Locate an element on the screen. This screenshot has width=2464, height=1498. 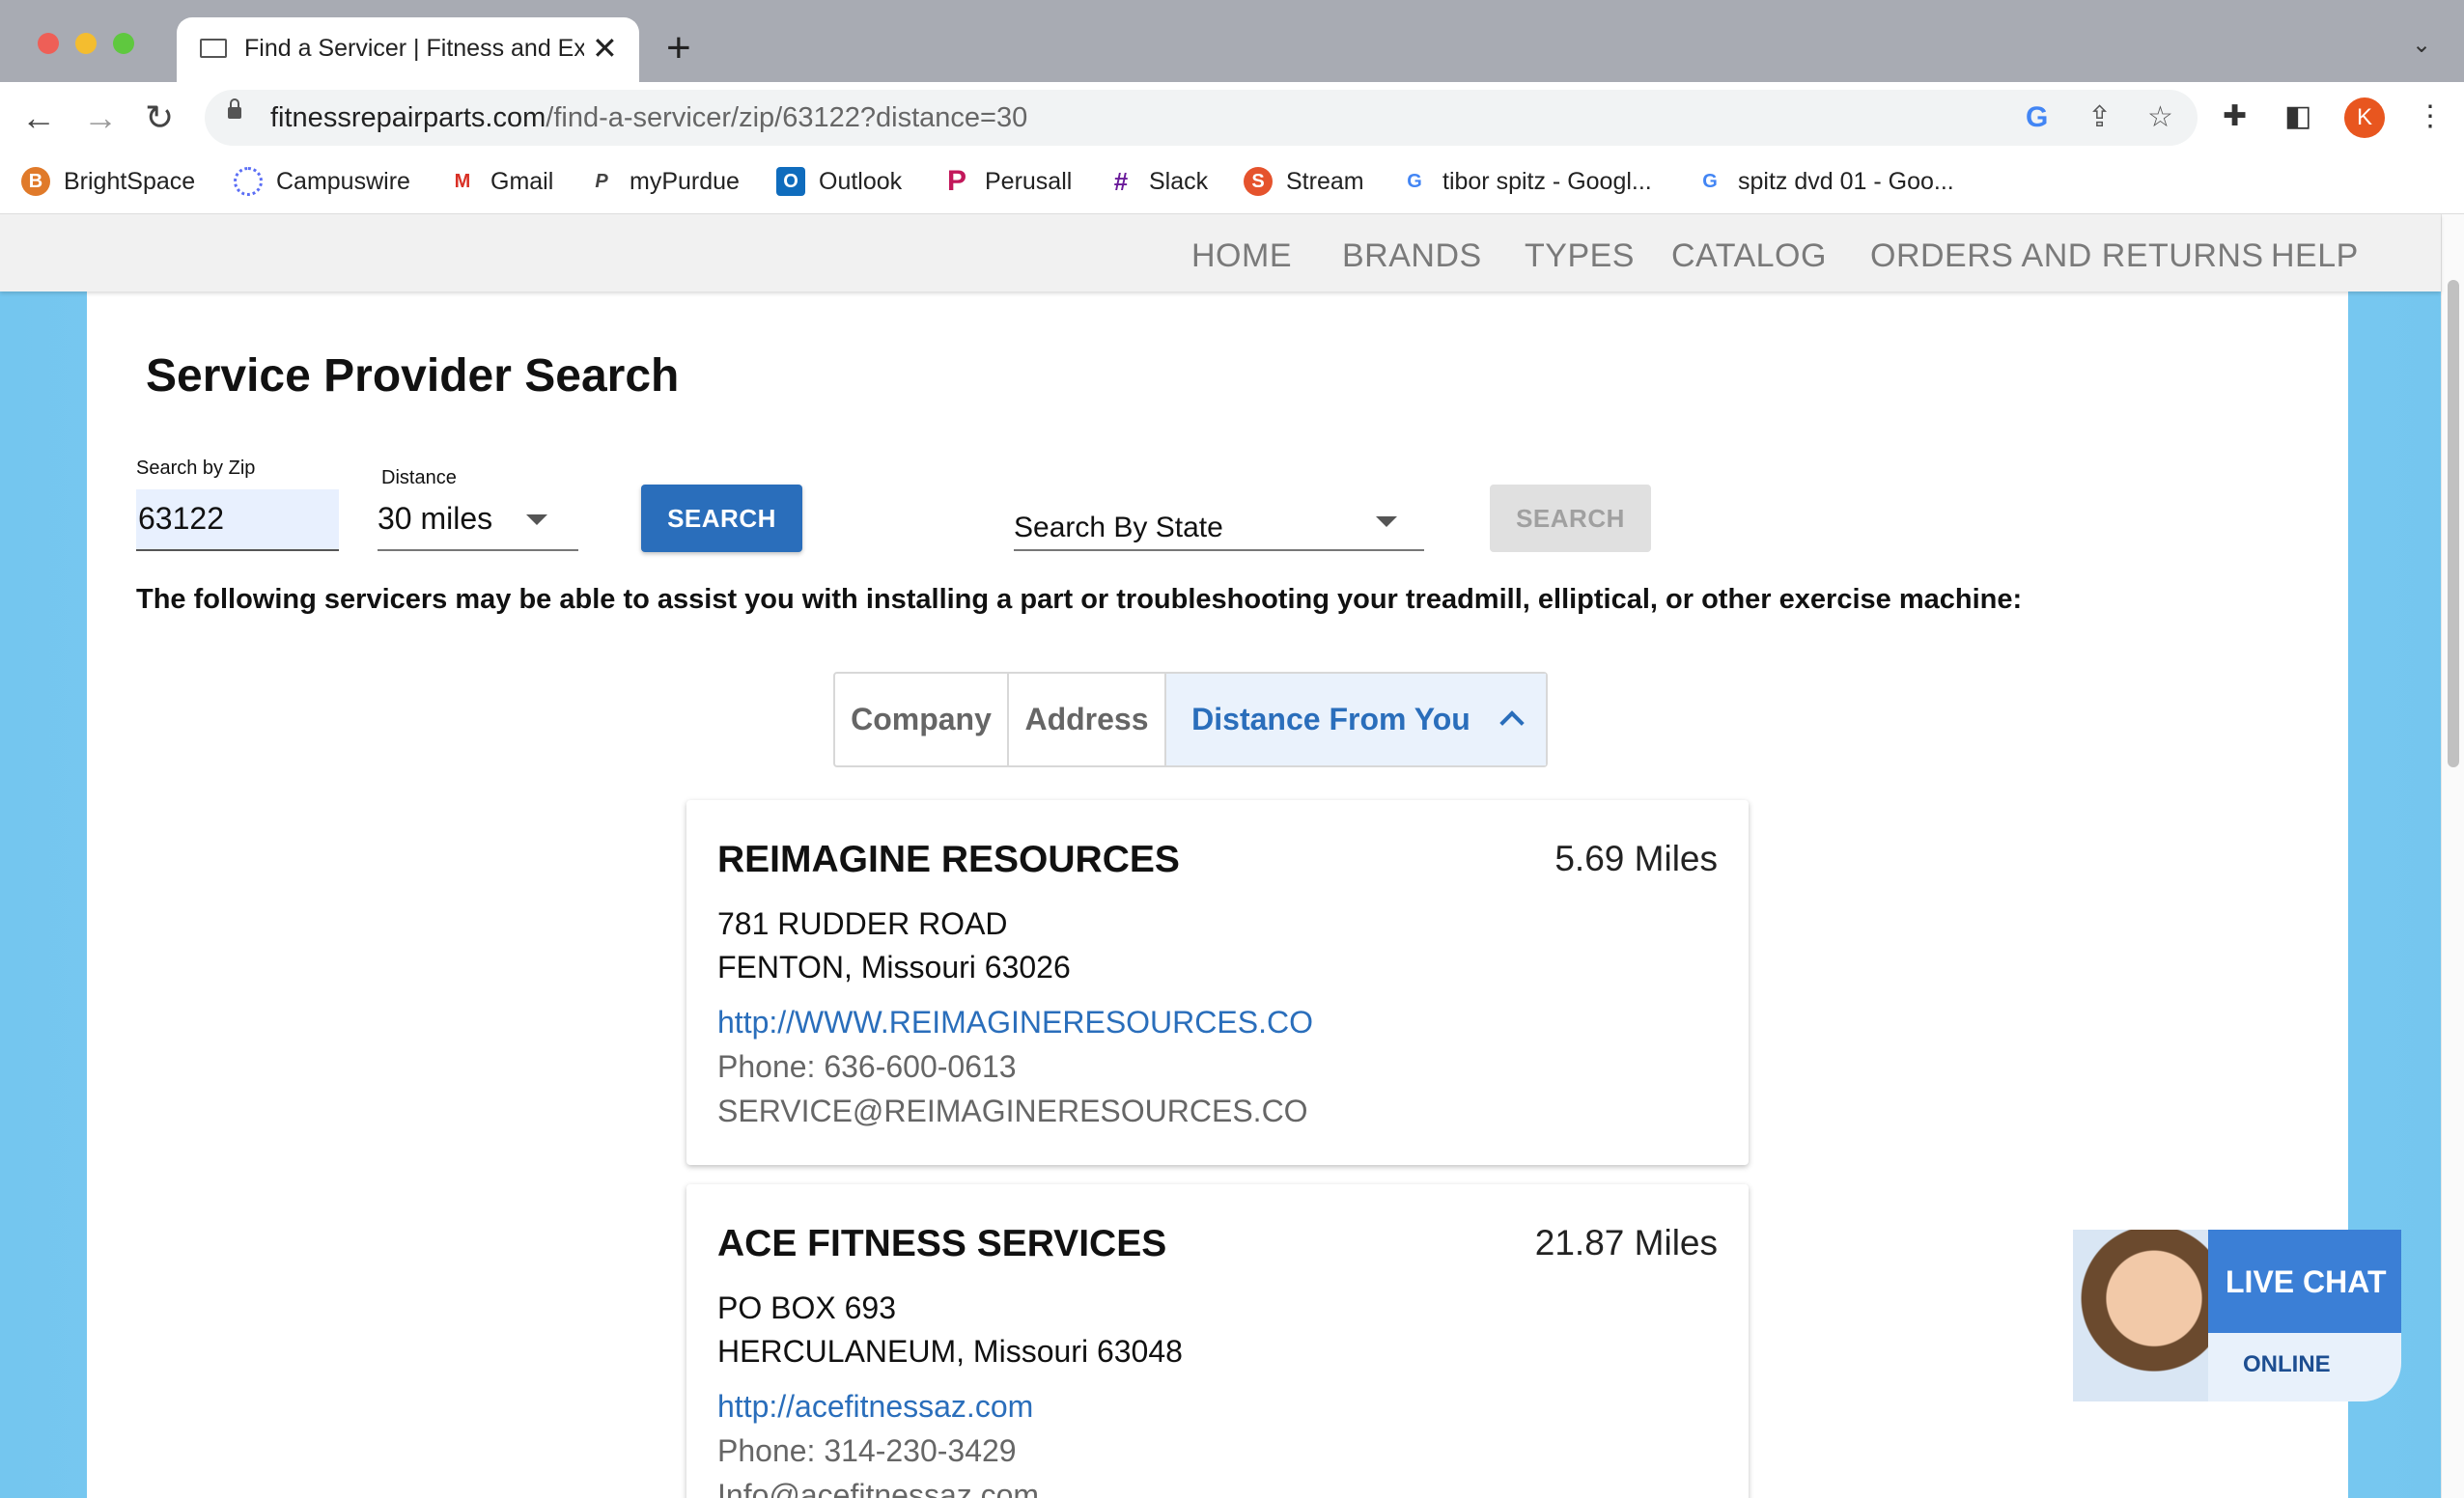
nav-help: HELP is located at coordinates (2315, 256).